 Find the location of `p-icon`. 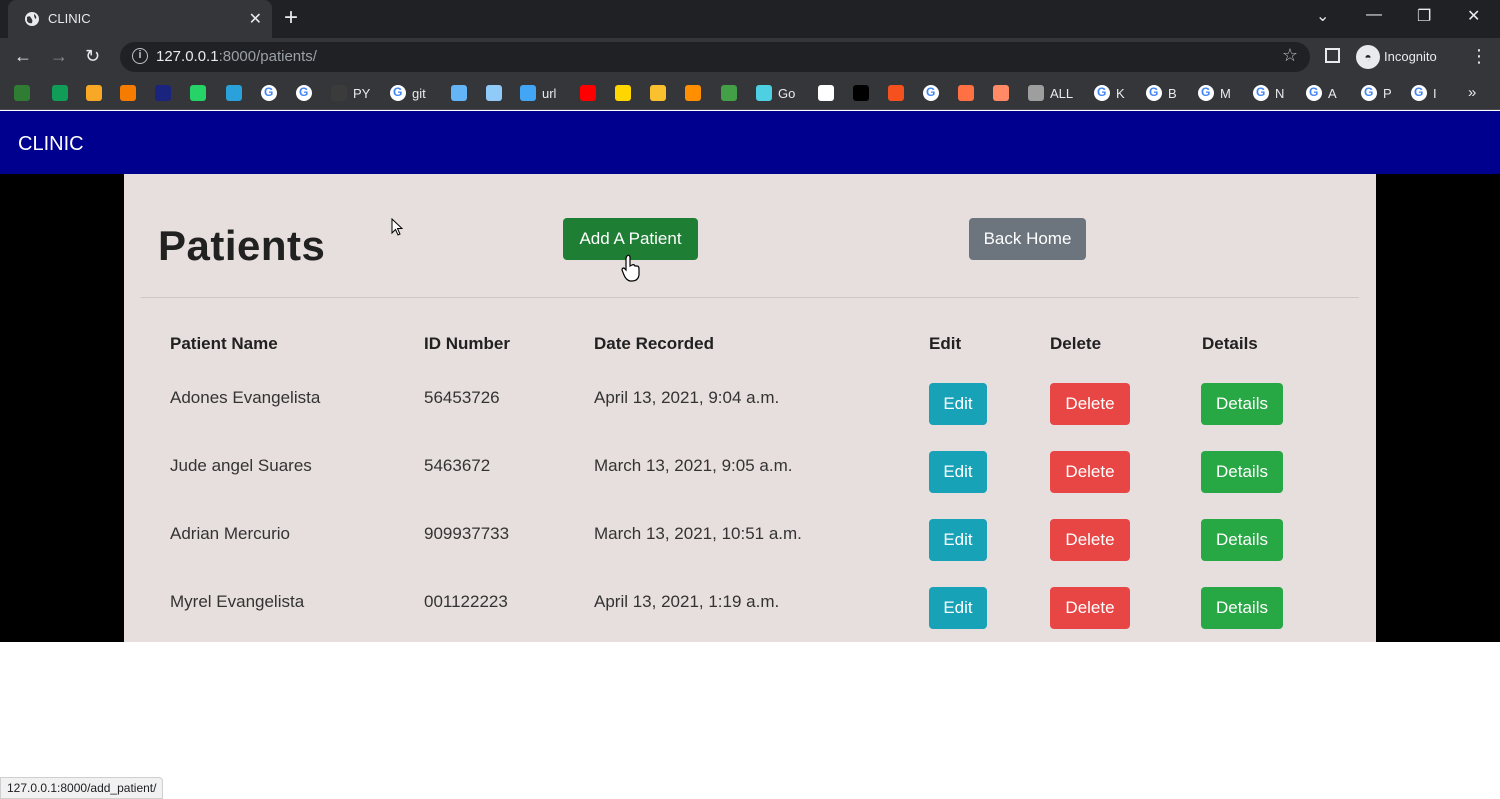

p-icon is located at coordinates (623, 93).